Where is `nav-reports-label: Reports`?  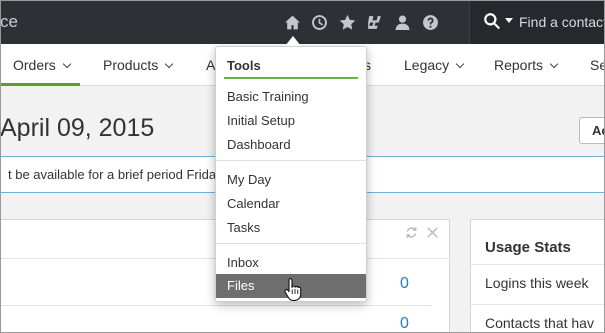
nav-reports-label: Reports is located at coordinates (519, 65).